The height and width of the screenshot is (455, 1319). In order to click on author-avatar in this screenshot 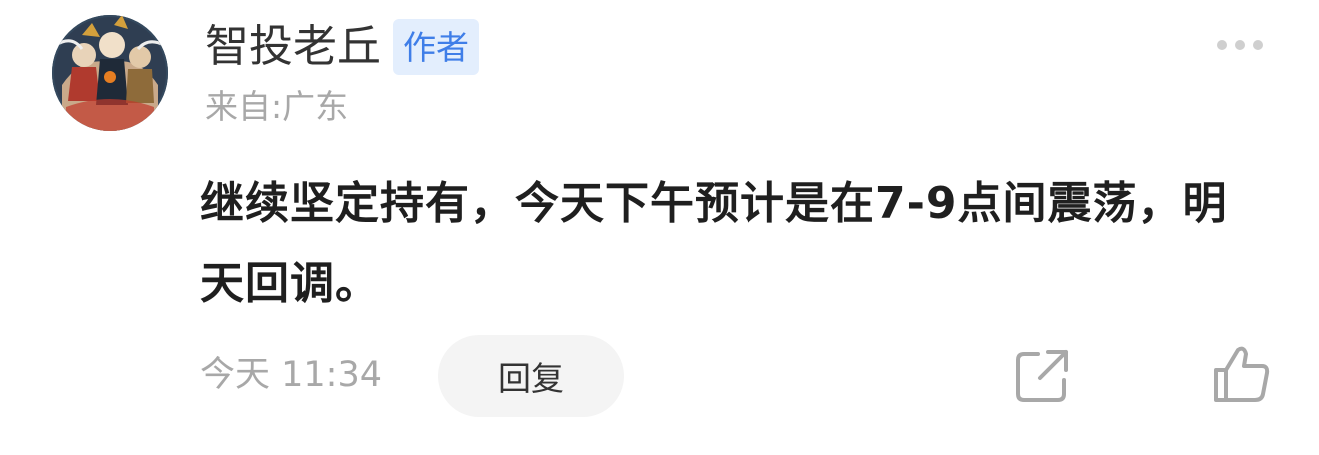, I will do `click(110, 73)`.